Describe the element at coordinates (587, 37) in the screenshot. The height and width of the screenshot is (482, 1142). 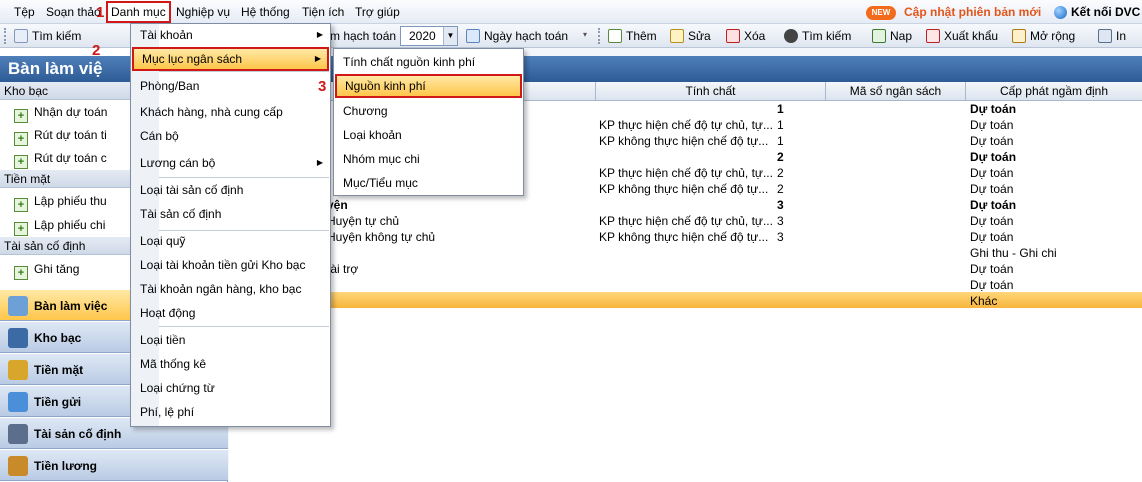
I see `overflow-icon: ▾` at that location.